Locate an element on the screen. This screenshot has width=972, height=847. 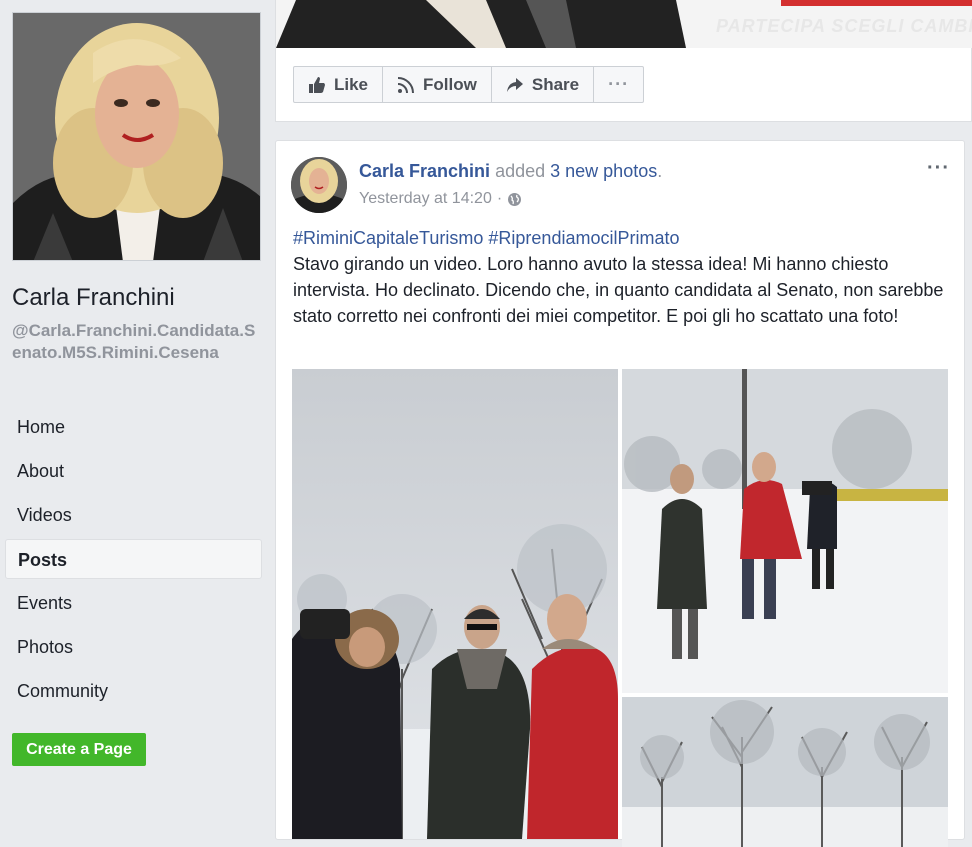
cover-photo: PARTECIPA SCEGLI CAMBIA is located at coordinates (624, 24).